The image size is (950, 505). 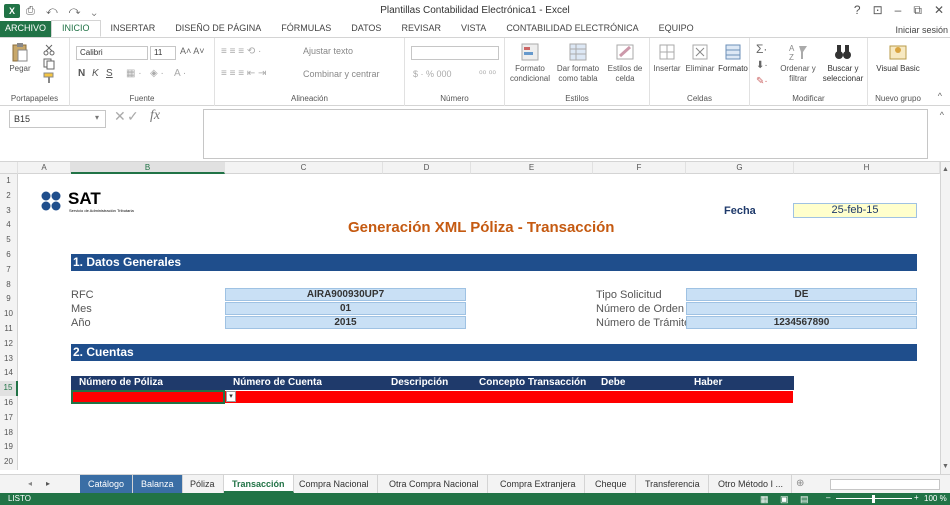 What do you see at coordinates (49, 64) in the screenshot?
I see `copy-icon` at bounding box center [49, 64].